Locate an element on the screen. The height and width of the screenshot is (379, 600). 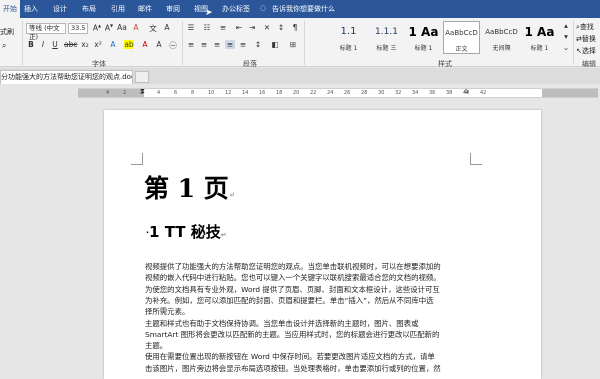
bullets-icon: ☰ is located at coordinates (191, 27).